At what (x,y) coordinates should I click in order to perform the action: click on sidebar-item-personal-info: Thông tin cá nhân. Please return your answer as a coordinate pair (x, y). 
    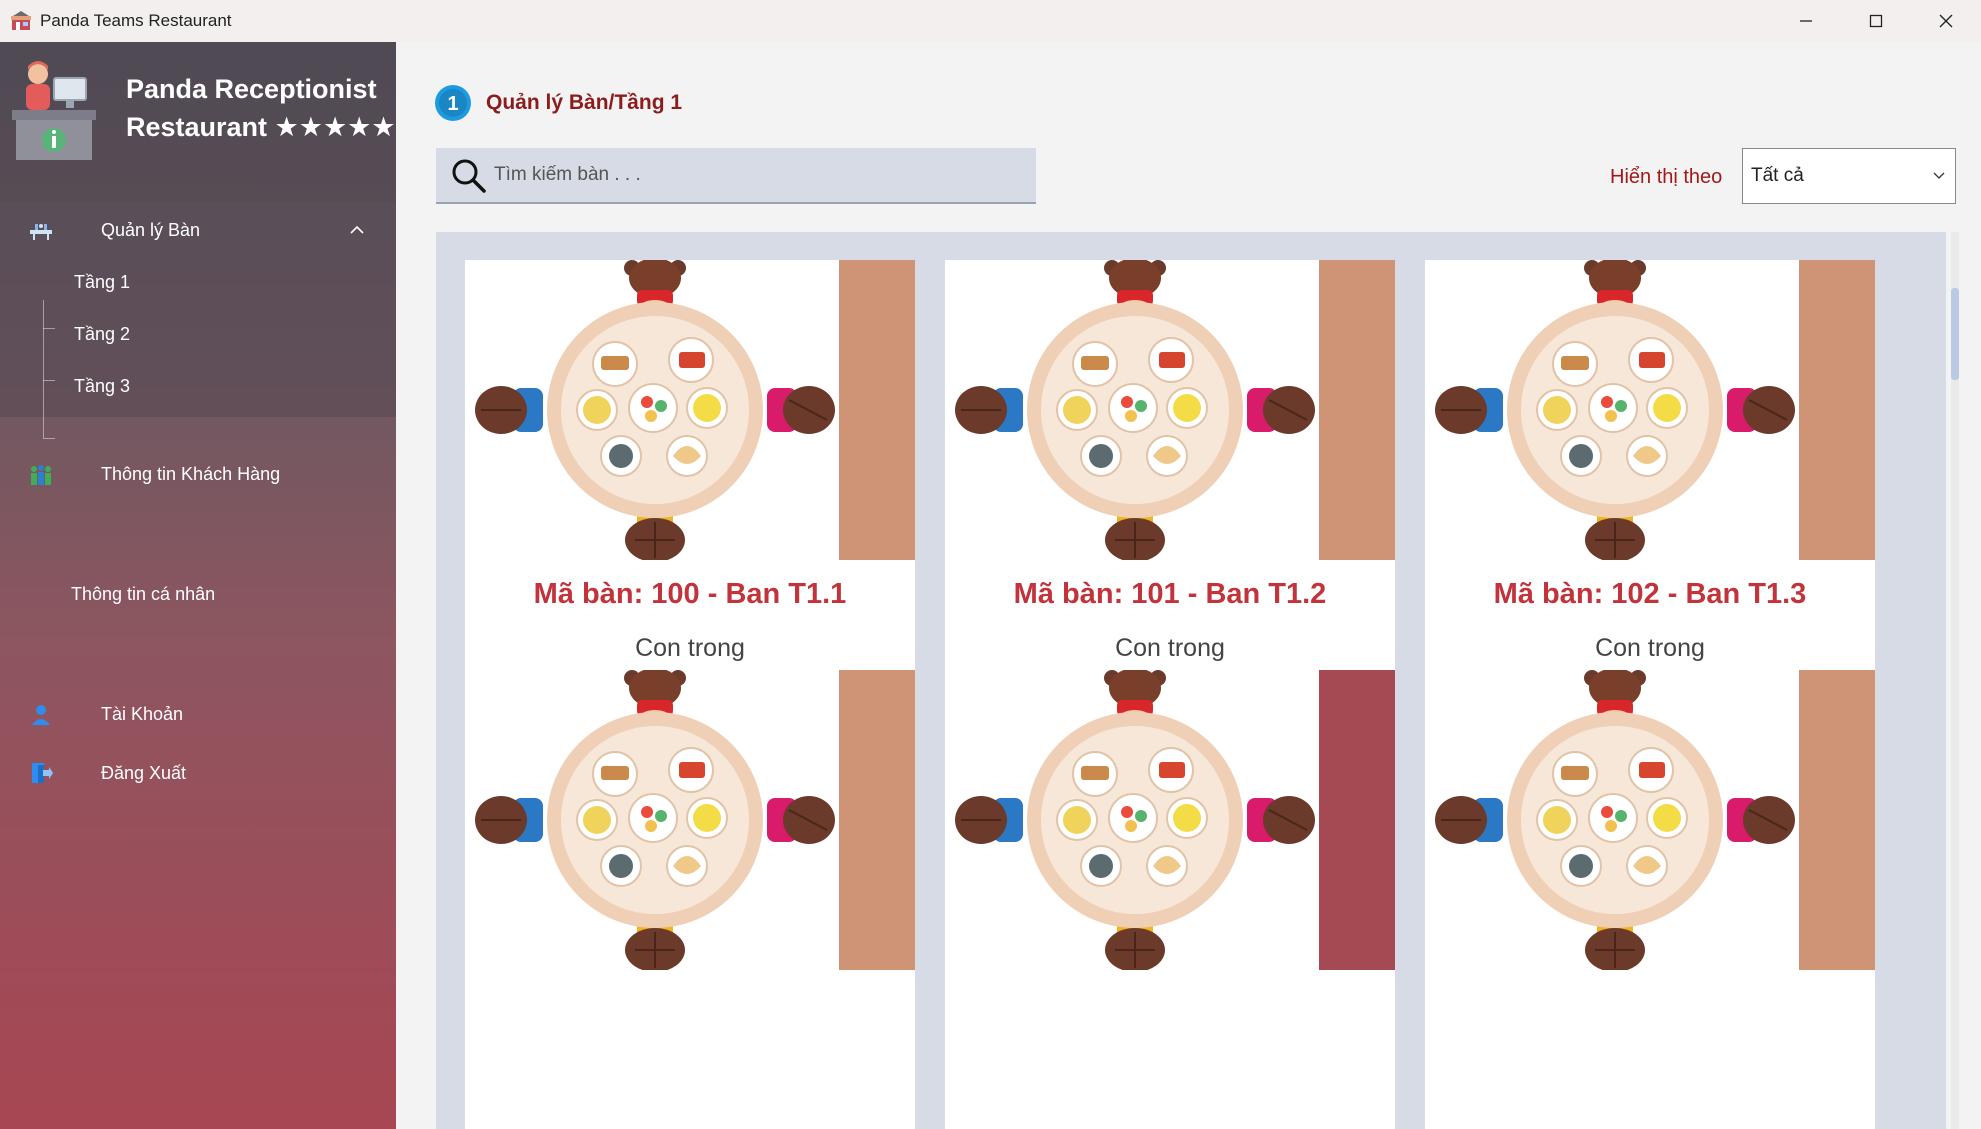
    Looking at the image, I should click on (198, 594).